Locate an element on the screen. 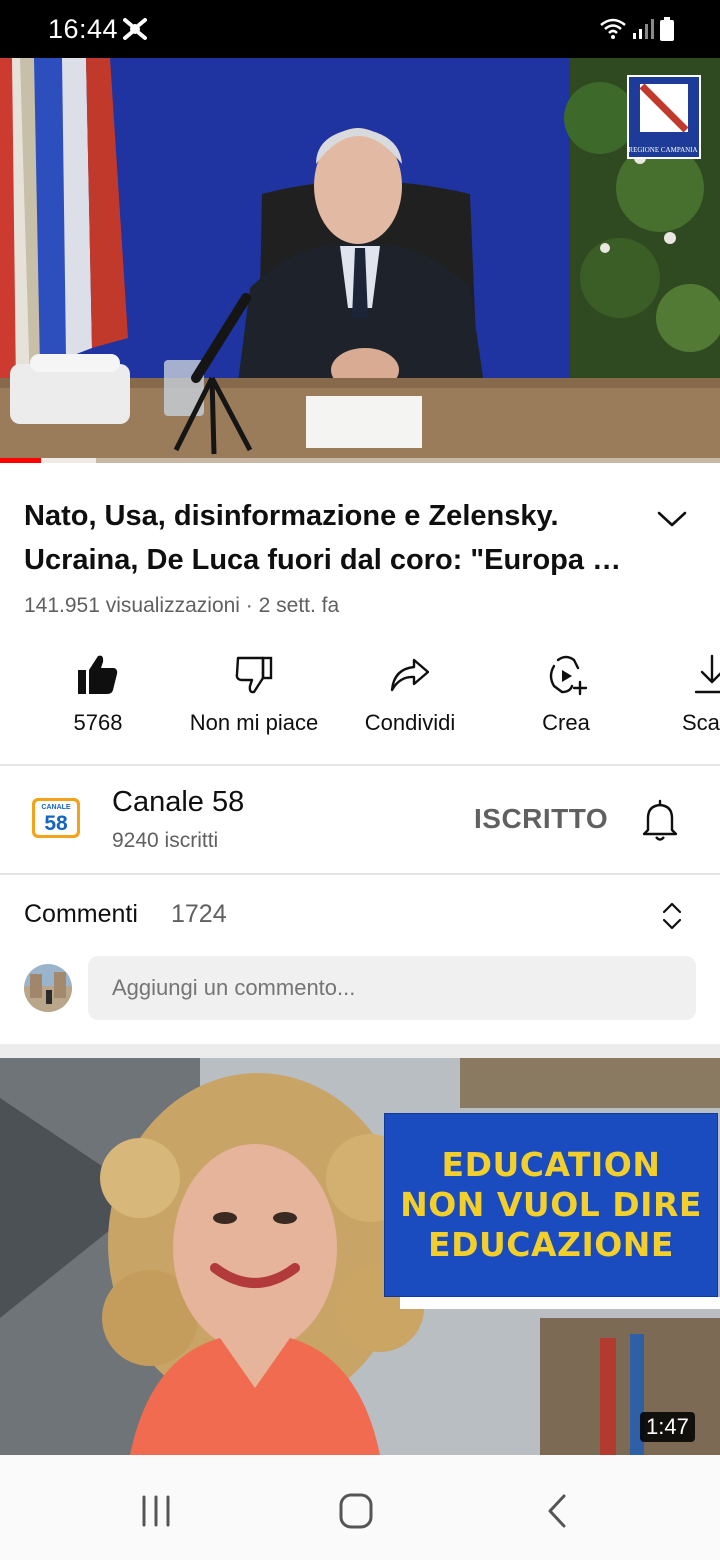  channel-name: Canale 58 is located at coordinates (178, 802).